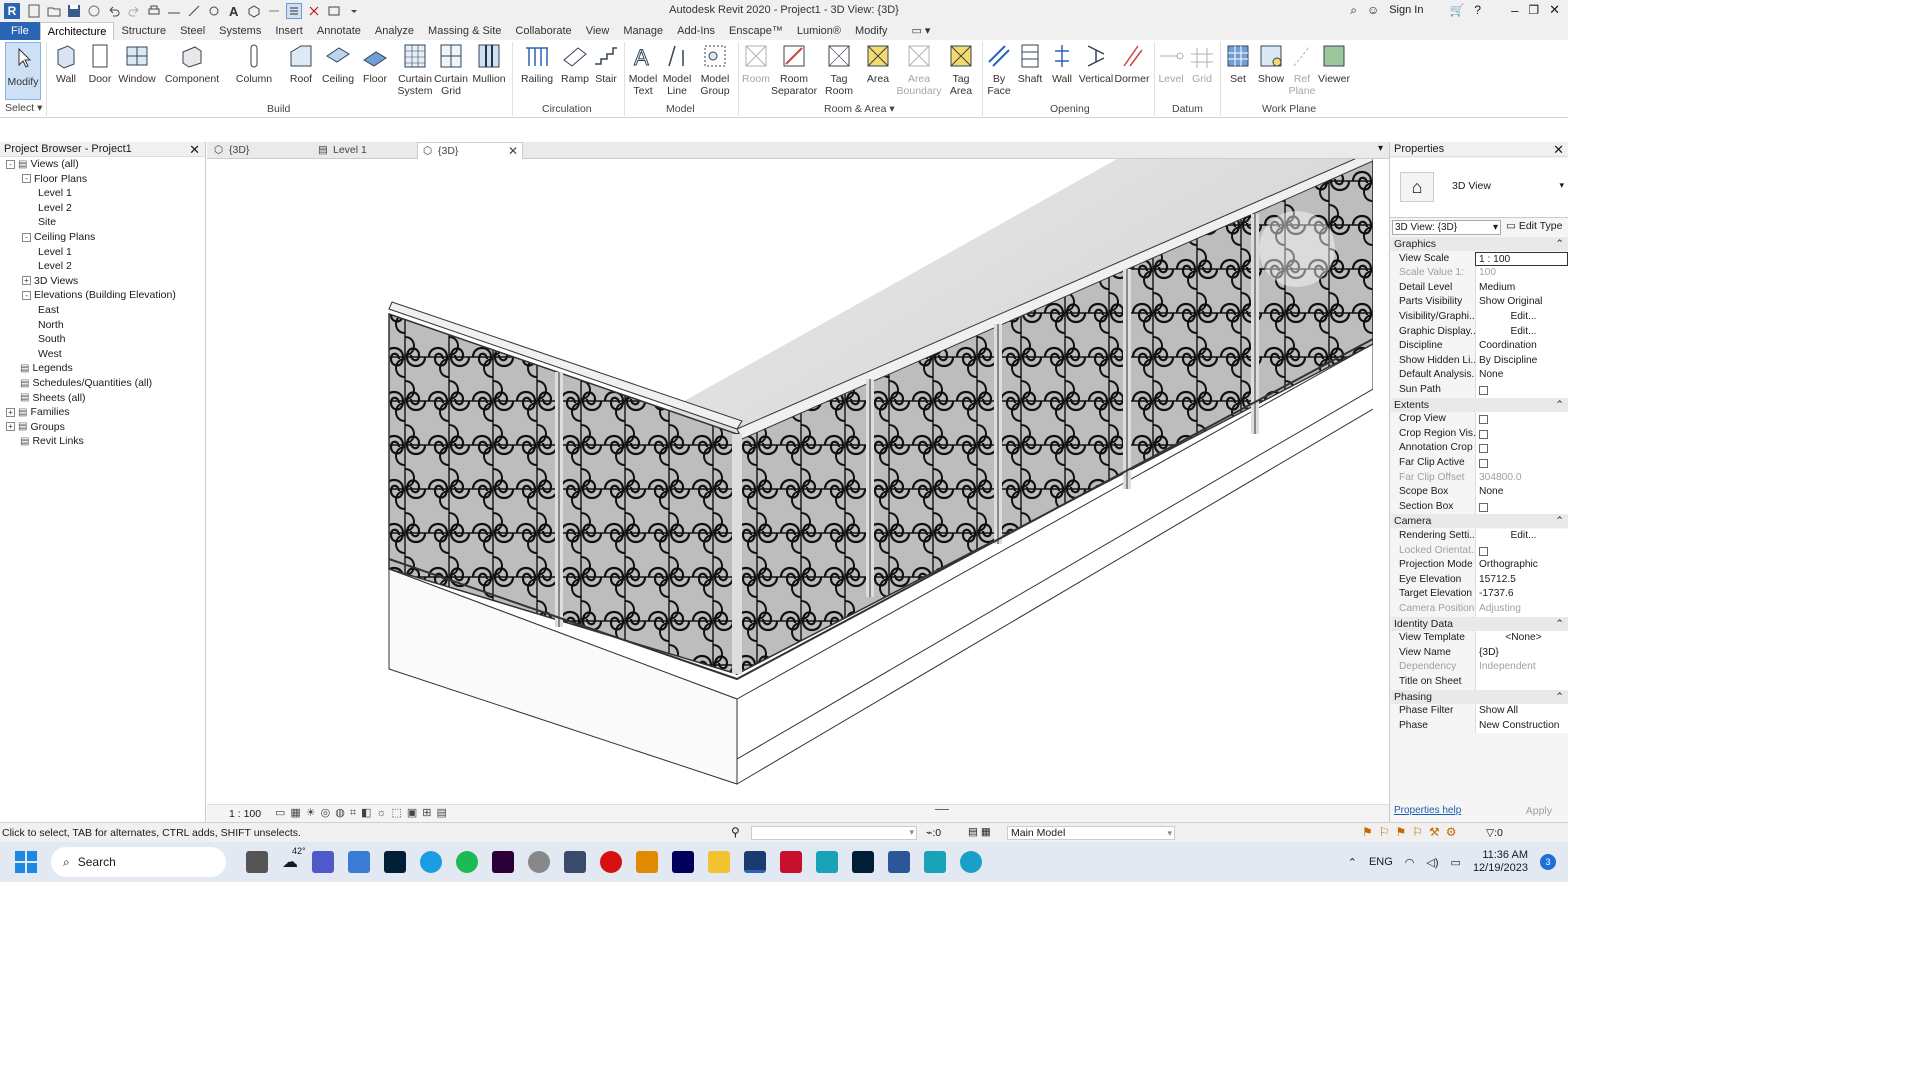 The width and height of the screenshot is (1920, 1080). I want to click on help-icon: ?, so click(1477, 10).